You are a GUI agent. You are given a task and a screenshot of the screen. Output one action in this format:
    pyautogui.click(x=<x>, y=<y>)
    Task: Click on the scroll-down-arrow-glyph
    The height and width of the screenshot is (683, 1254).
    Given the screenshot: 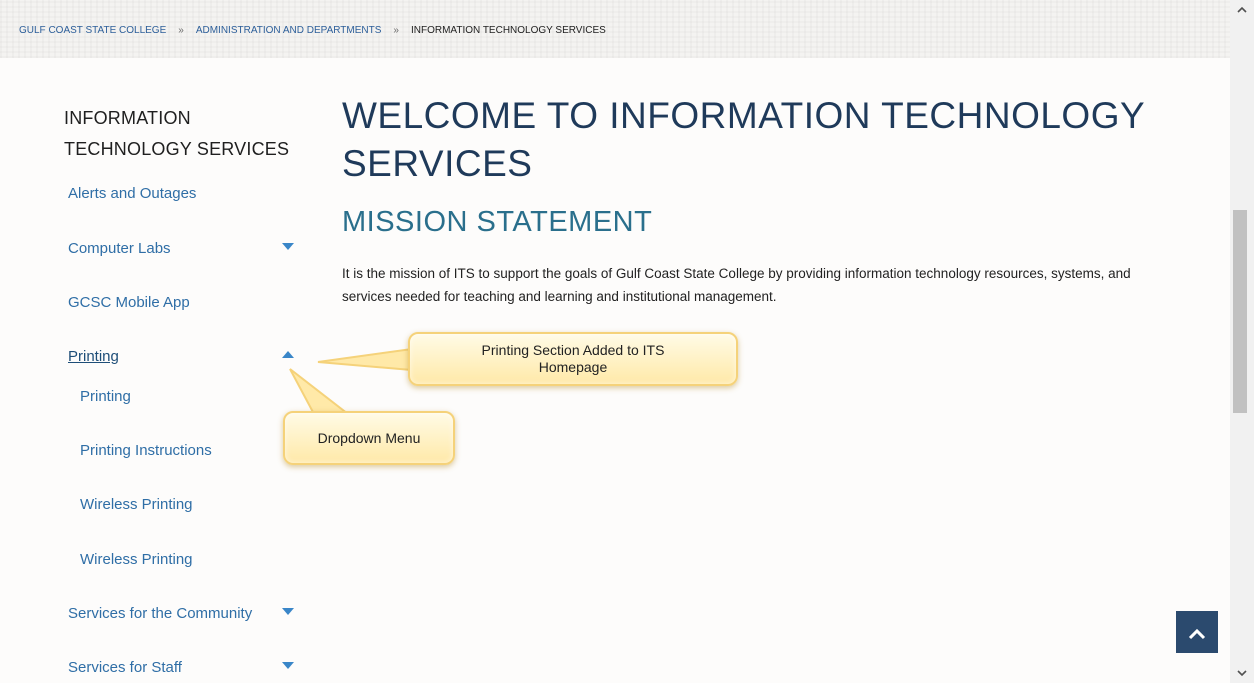 What is the action you would take?
    pyautogui.click(x=1242, y=673)
    